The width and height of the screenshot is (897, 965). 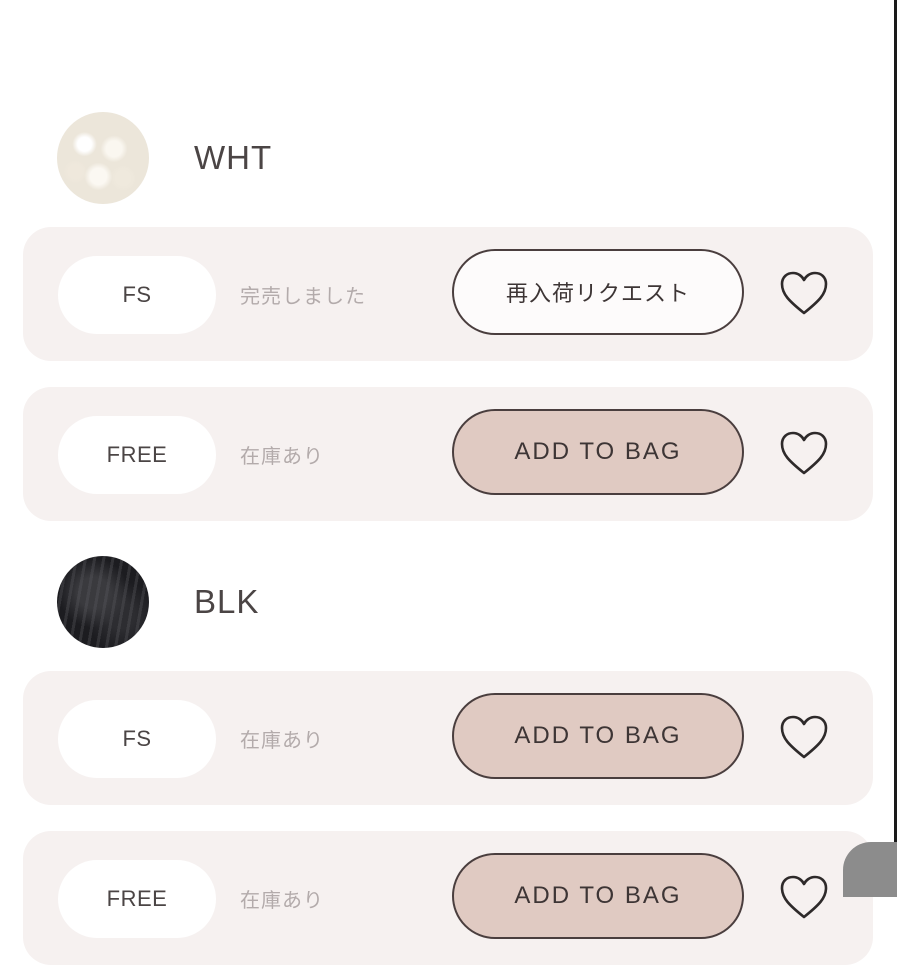 What do you see at coordinates (448, 898) in the screenshot?
I see `size-row-blk-free: FREE 在庫あり ADD TO BAG` at bounding box center [448, 898].